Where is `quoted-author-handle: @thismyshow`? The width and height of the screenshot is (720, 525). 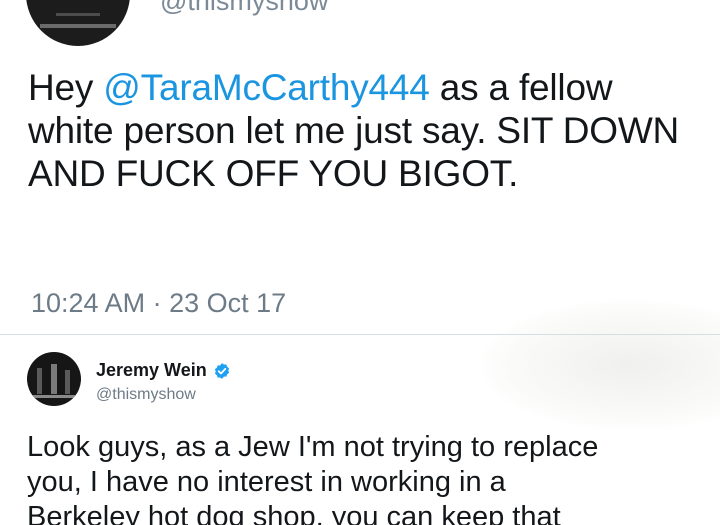
quoted-author-handle: @thismyshow is located at coordinates (146, 395).